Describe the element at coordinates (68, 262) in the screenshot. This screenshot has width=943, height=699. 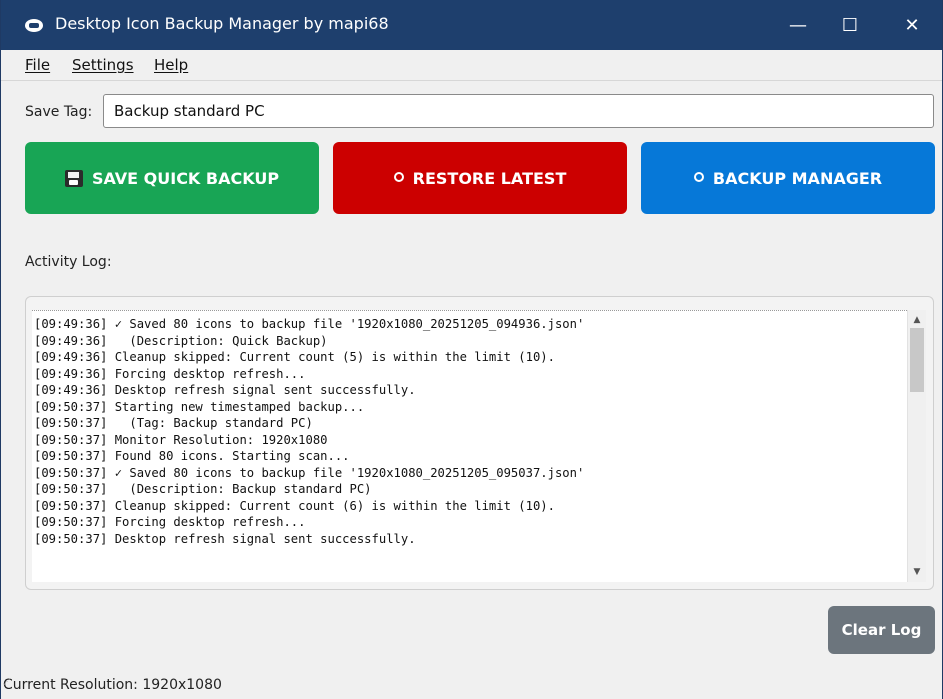
I see `activity-log-label: Activity Log:` at that location.